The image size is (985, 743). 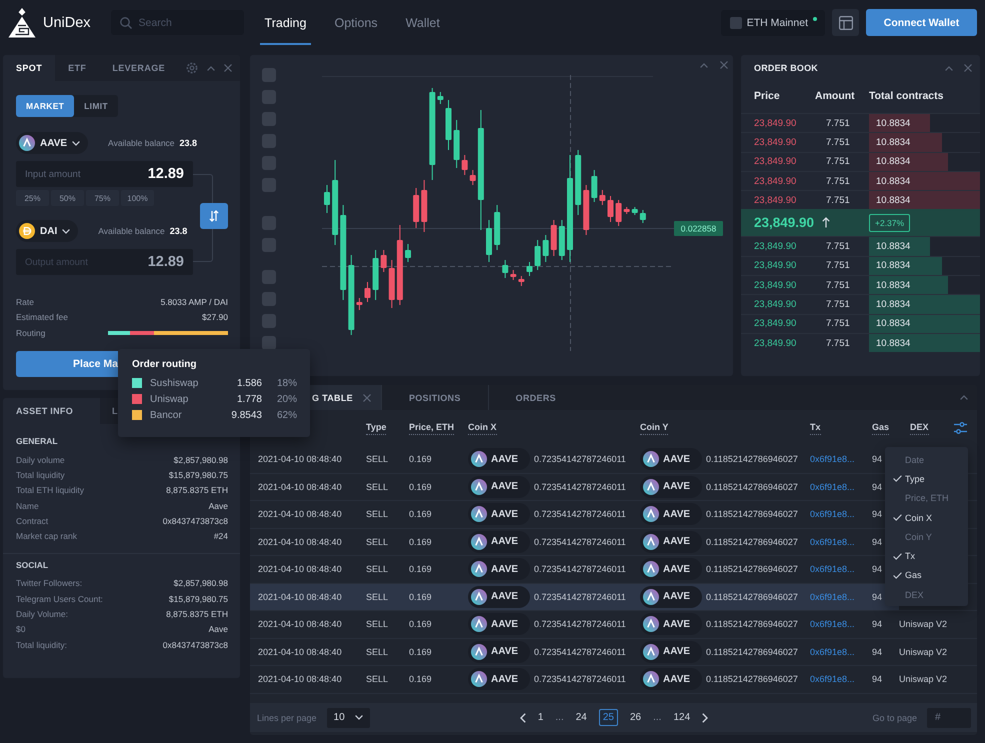 I want to click on network-selector: ETH Mainnet, so click(x=772, y=23).